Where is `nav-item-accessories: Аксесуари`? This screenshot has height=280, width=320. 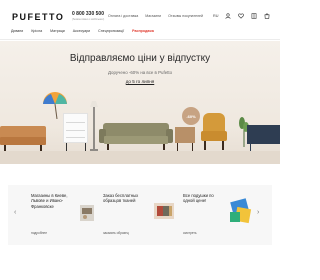 nav-item-accessories: Аксесуари is located at coordinates (81, 31).